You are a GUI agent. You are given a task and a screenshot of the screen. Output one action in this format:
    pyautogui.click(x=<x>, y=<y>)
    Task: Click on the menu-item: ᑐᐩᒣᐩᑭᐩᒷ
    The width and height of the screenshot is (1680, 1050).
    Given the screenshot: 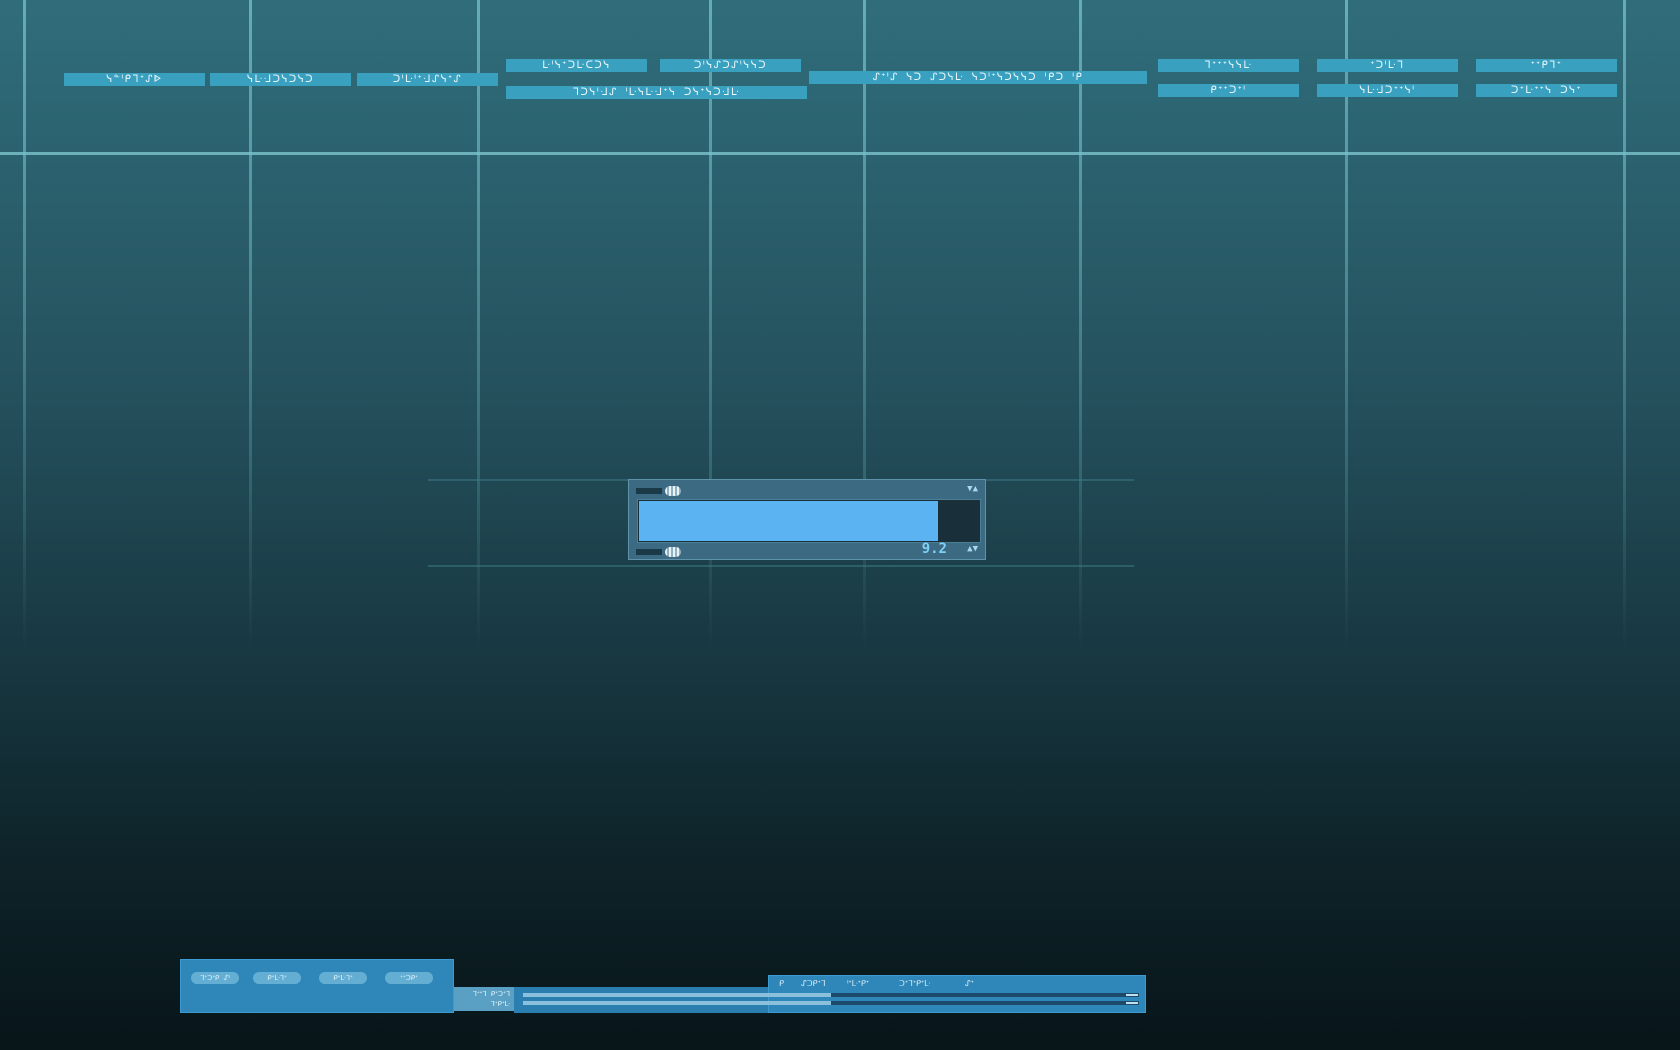 What is the action you would take?
    pyautogui.click(x=914, y=983)
    